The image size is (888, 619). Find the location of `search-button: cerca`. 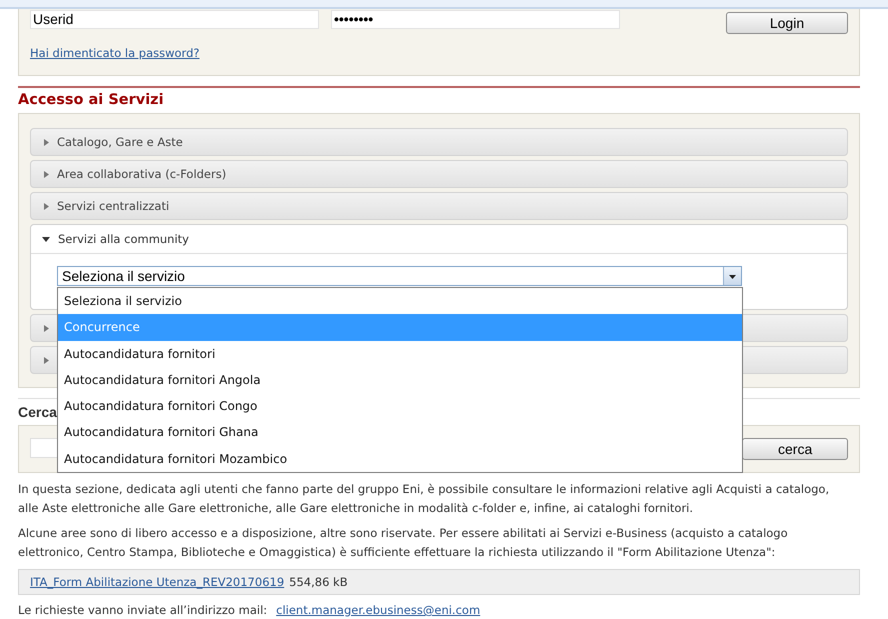

search-button: cerca is located at coordinates (795, 449).